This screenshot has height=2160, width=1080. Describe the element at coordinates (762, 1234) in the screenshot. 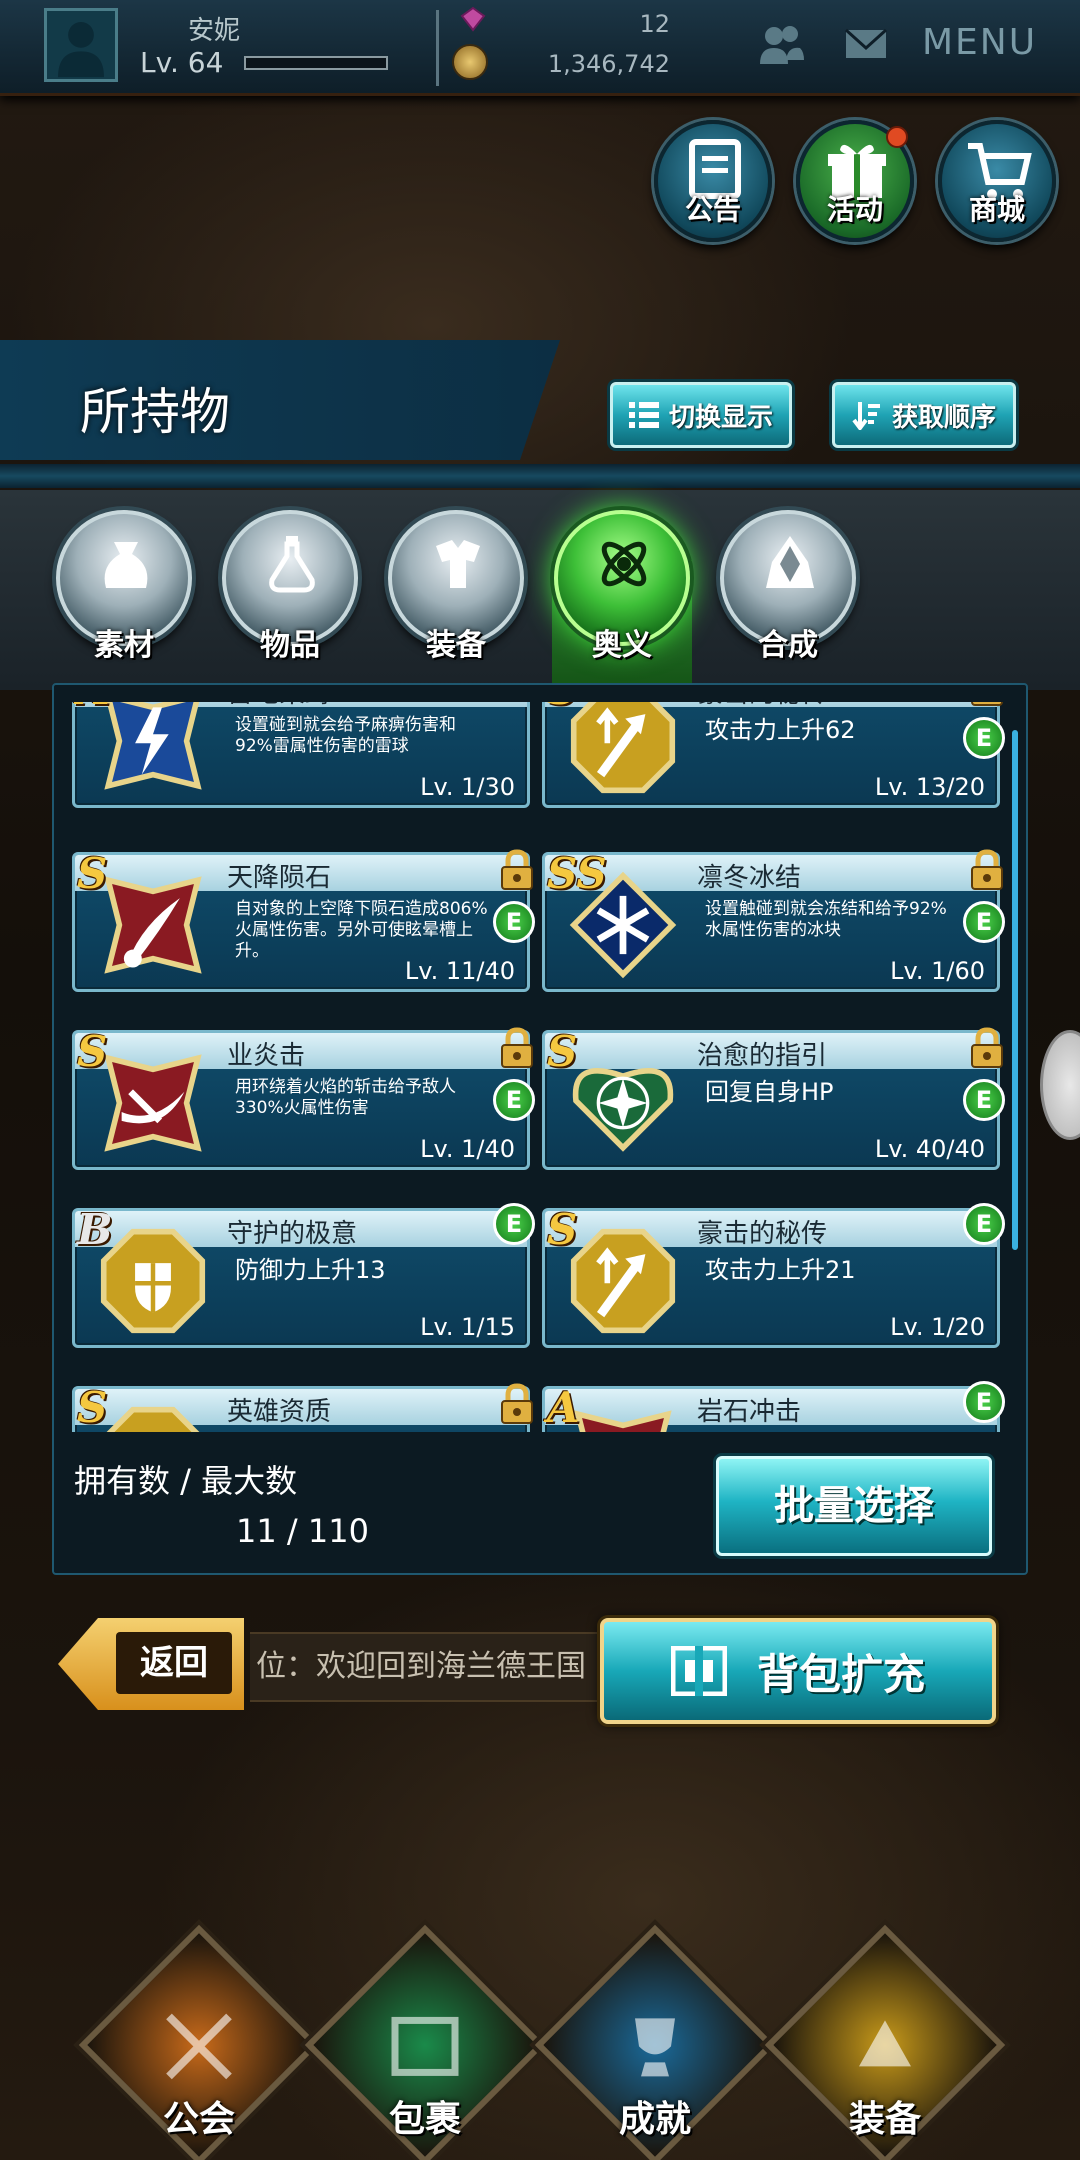

I see `skill-name: 豪击的秘传` at that location.